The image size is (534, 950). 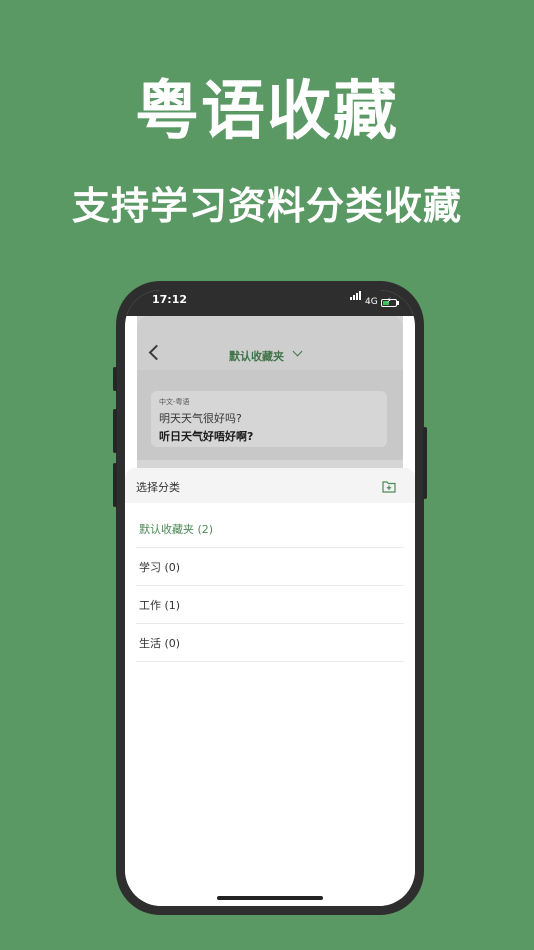 What do you see at coordinates (389, 487) in the screenshot?
I see `add-folder-icon` at bounding box center [389, 487].